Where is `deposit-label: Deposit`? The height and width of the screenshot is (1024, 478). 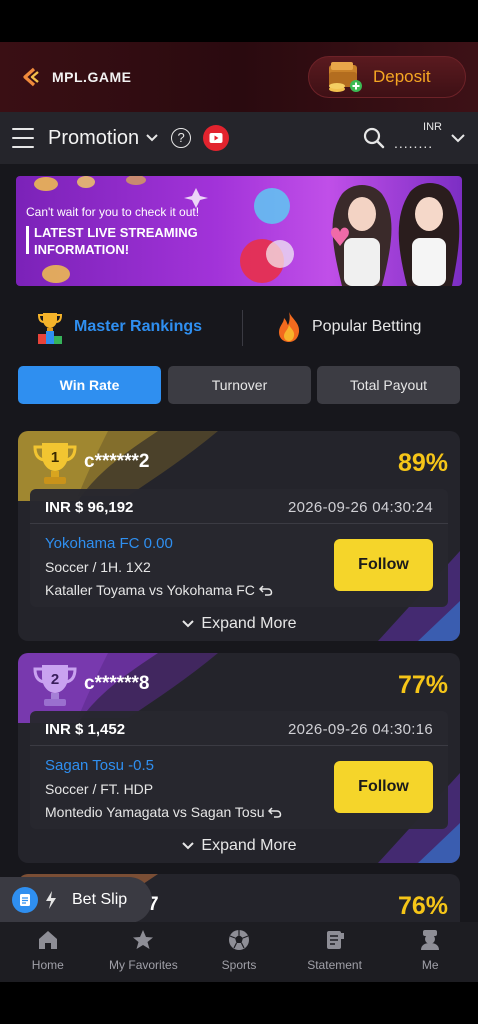 deposit-label: Deposit is located at coordinates (402, 76).